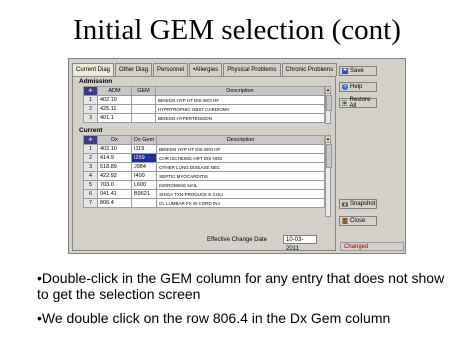 Image resolution: width=474 pixels, height=355 pixels. I want to click on admission-label: Admission, so click(96, 81).